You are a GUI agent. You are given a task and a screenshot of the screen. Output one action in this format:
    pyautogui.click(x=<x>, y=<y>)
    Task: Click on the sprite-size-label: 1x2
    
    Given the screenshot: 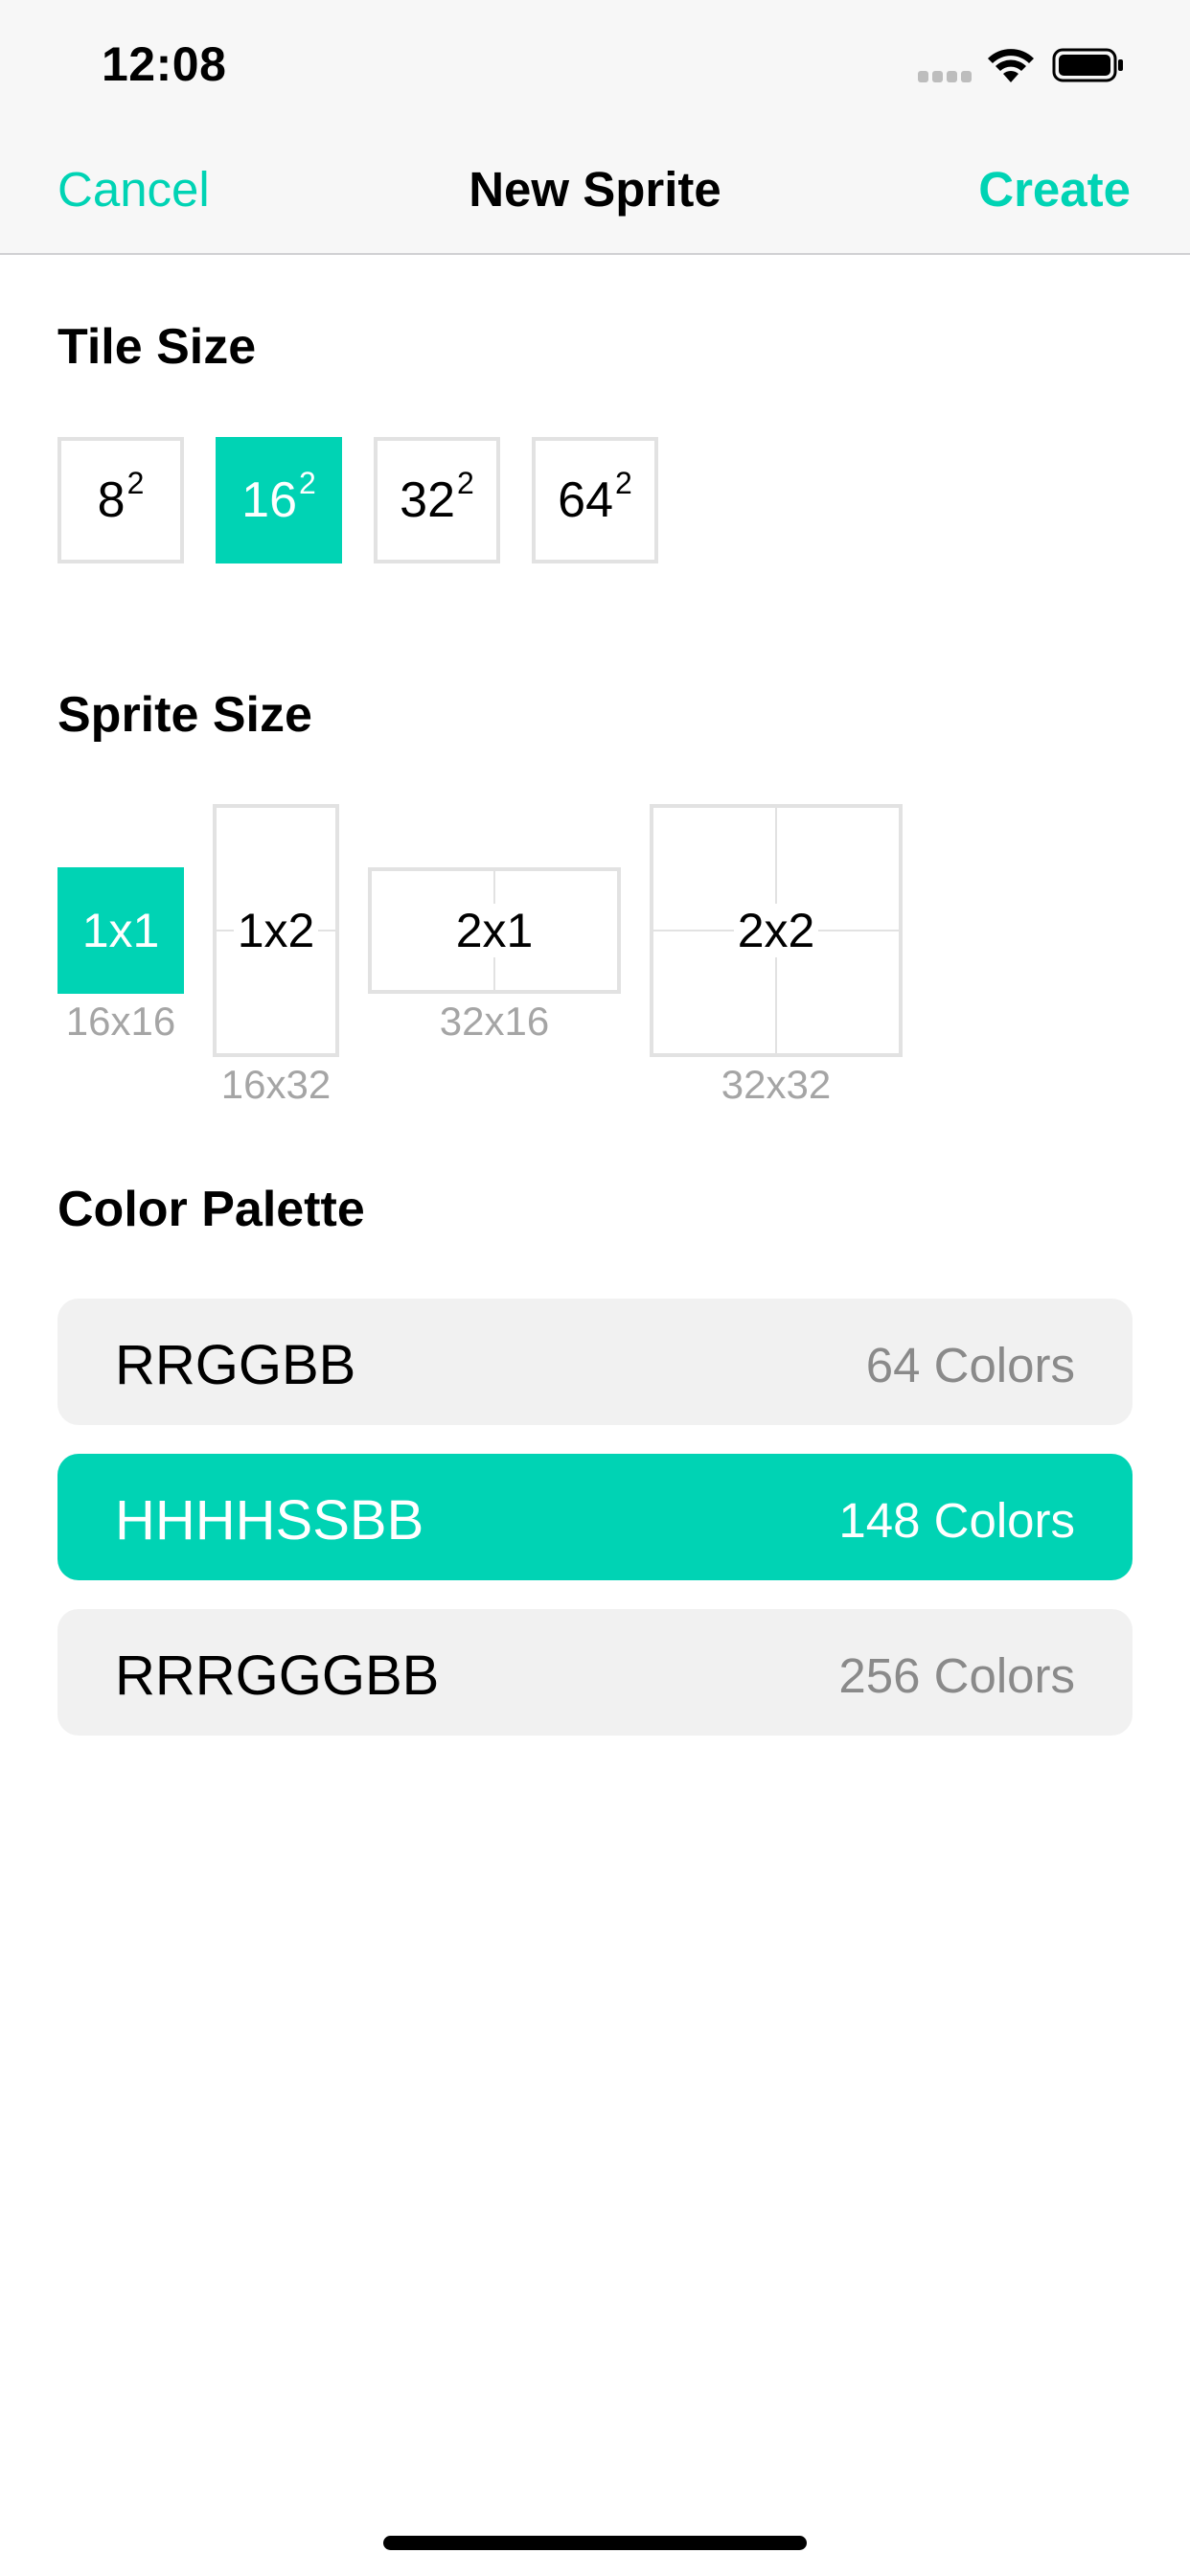 What is the action you would take?
    pyautogui.click(x=276, y=930)
    